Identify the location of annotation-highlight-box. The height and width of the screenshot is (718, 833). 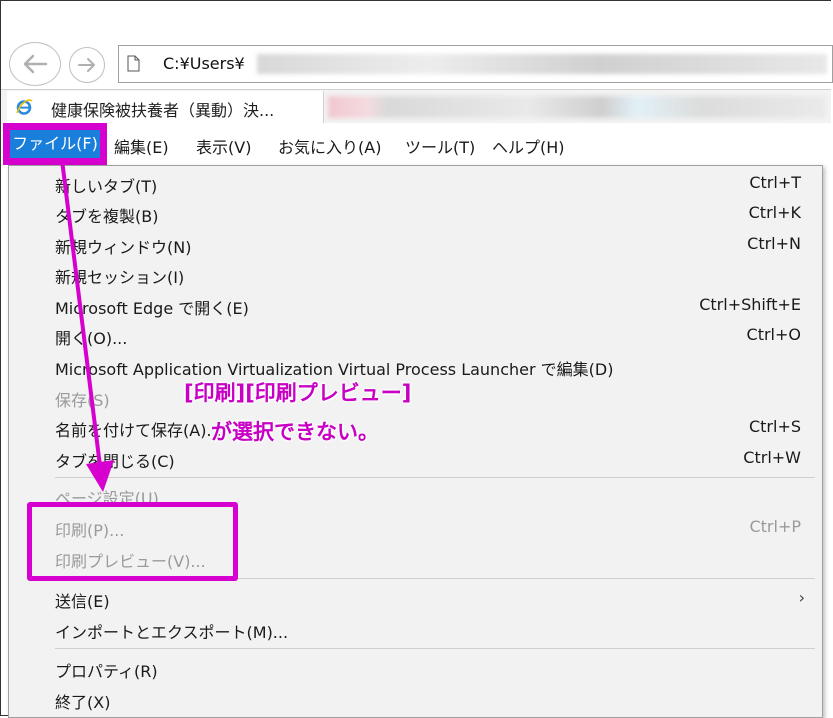
(132, 541).